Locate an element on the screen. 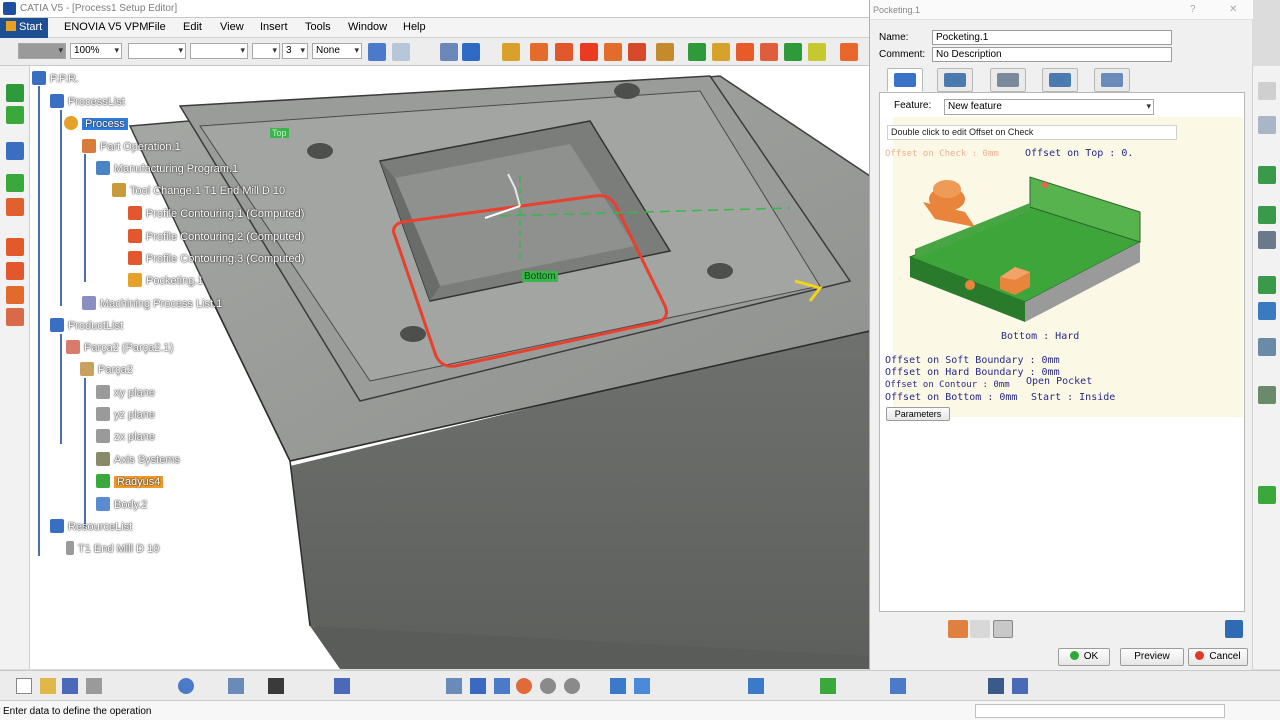 The image size is (1280, 720). grid-icon is located at coordinates (1267, 495).